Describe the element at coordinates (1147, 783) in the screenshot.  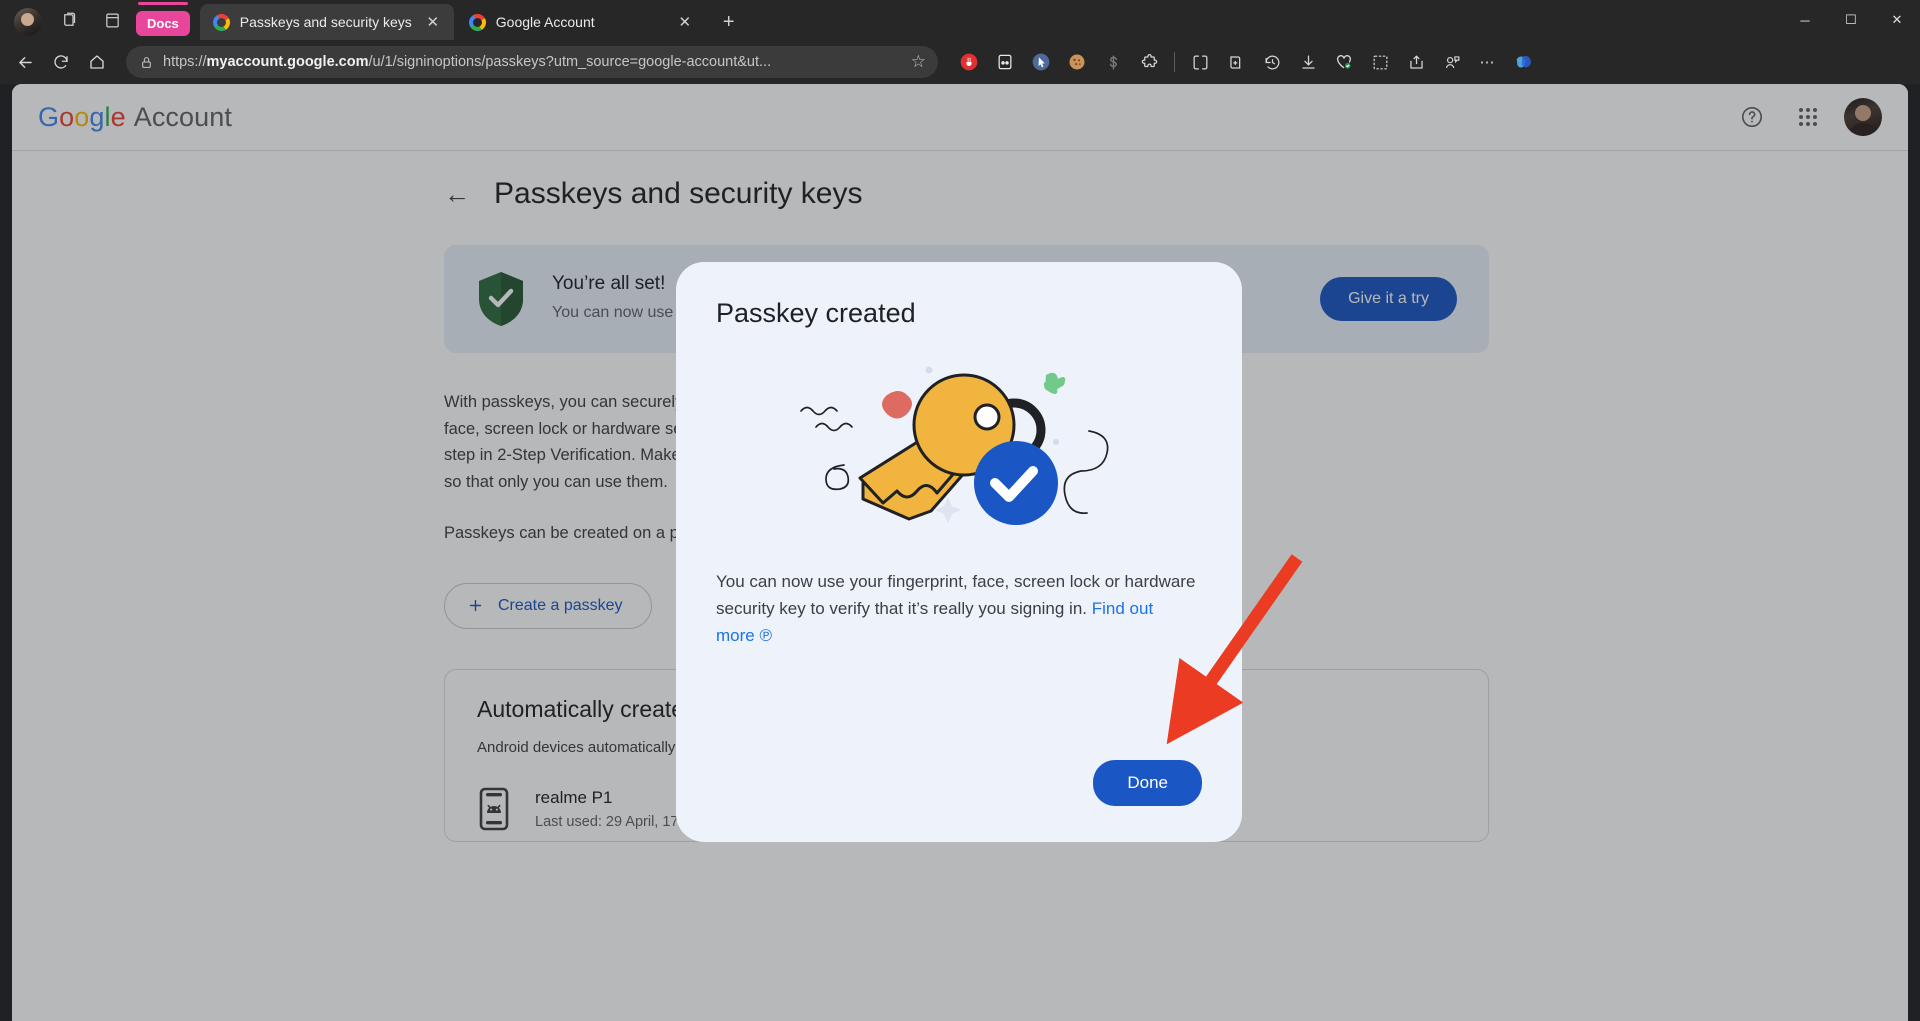
I see `done-button: Done` at that location.